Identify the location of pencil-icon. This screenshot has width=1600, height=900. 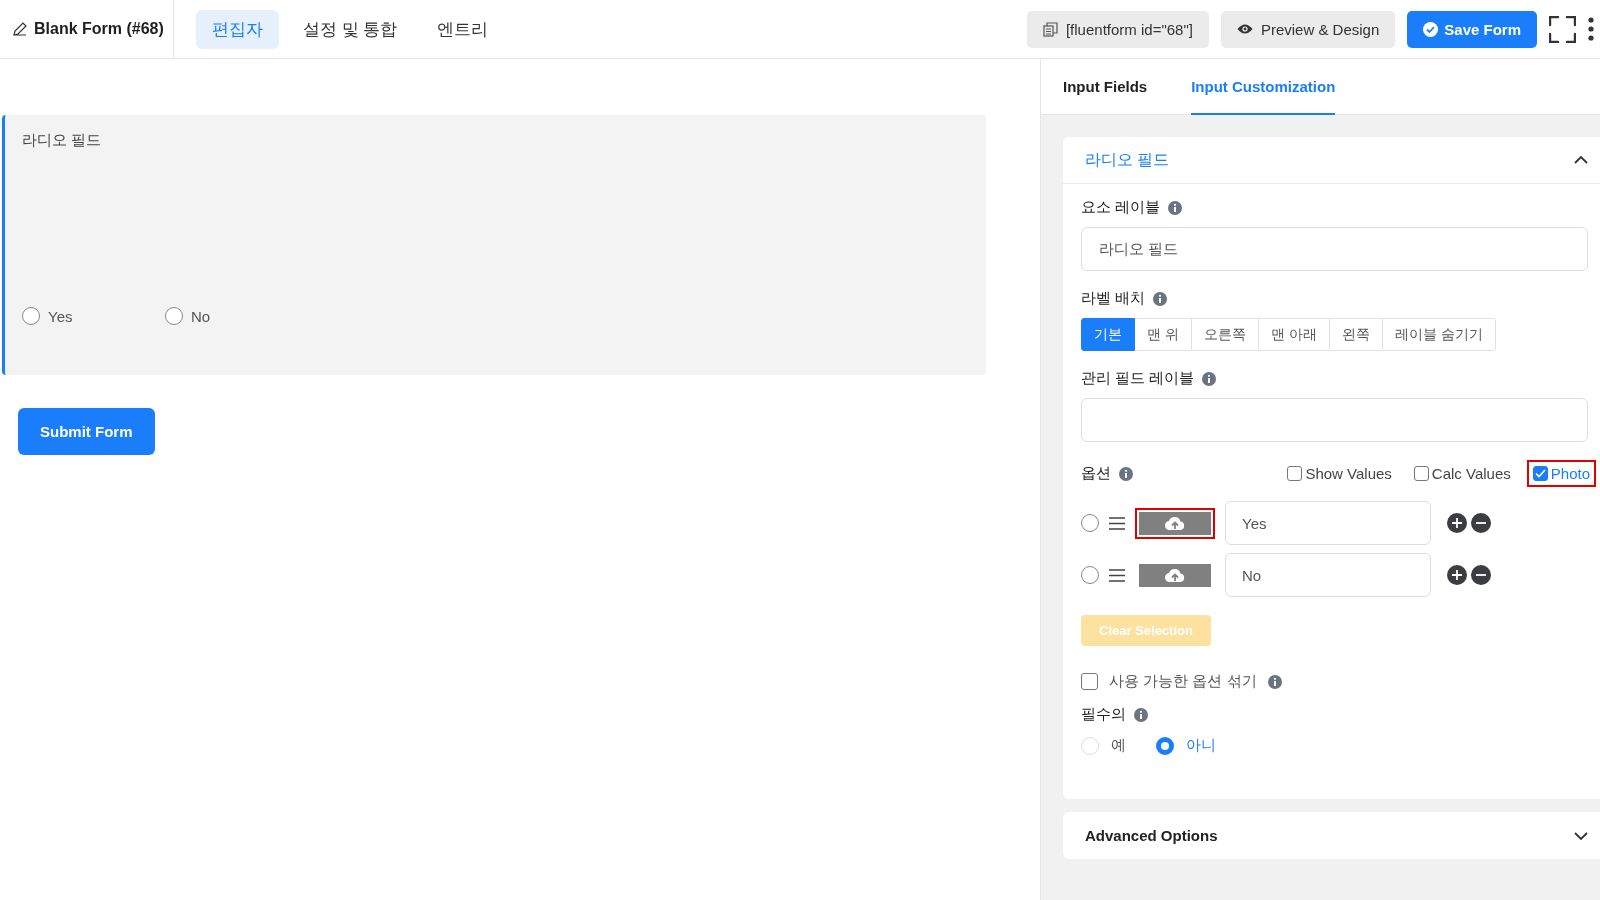
(20, 29).